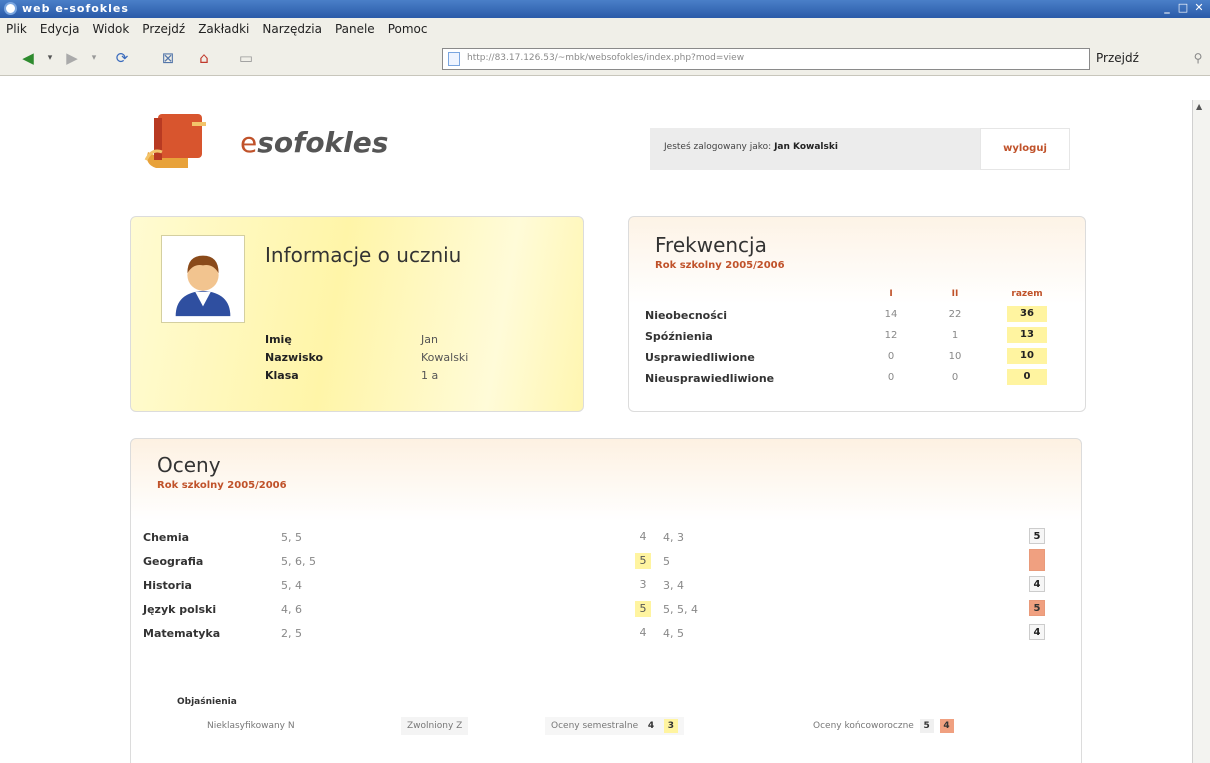 This screenshot has height=763, width=1210. Describe the element at coordinates (955, 335) in the screenshot. I see `late-sem2: 1` at that location.